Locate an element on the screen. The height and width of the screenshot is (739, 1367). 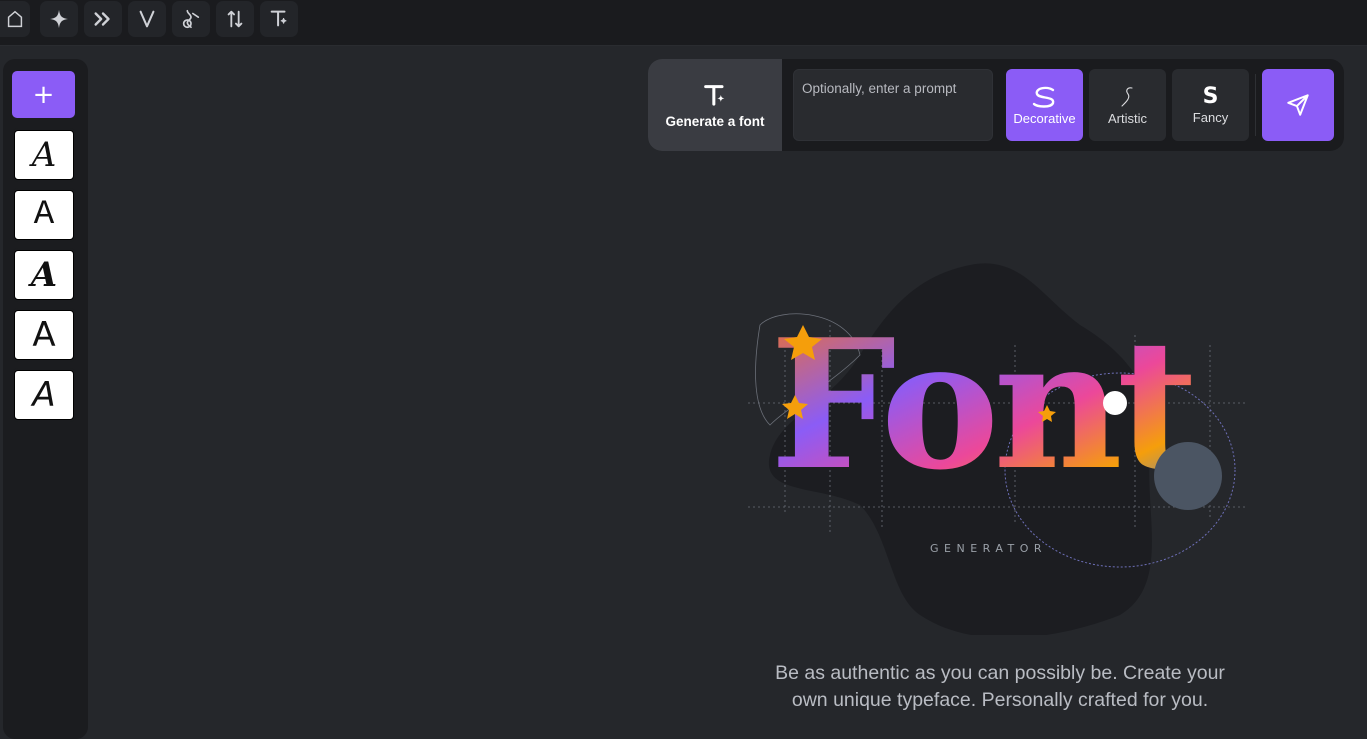
font-thumb-3: A is located at coordinates (44, 275).